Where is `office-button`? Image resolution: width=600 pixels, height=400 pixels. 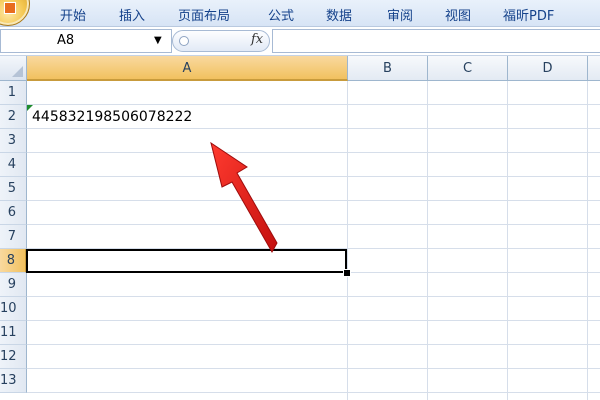 office-button is located at coordinates (15, 13).